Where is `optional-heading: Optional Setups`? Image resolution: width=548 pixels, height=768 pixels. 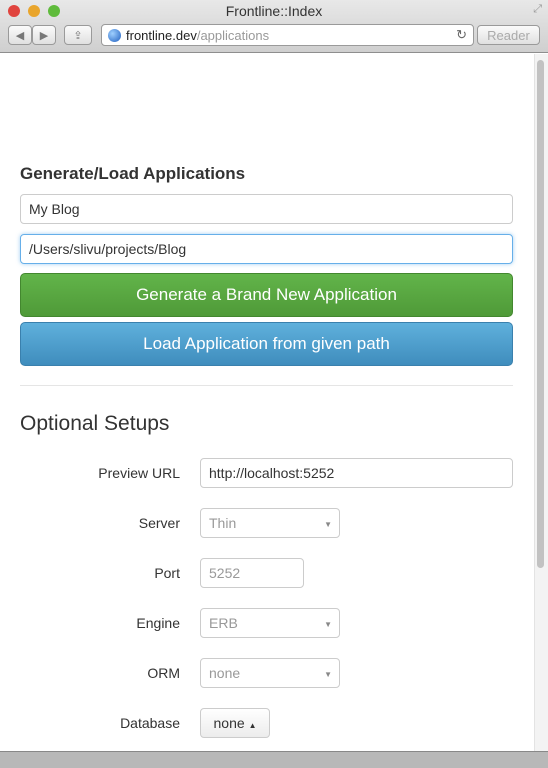 optional-heading: Optional Setups is located at coordinates (95, 423).